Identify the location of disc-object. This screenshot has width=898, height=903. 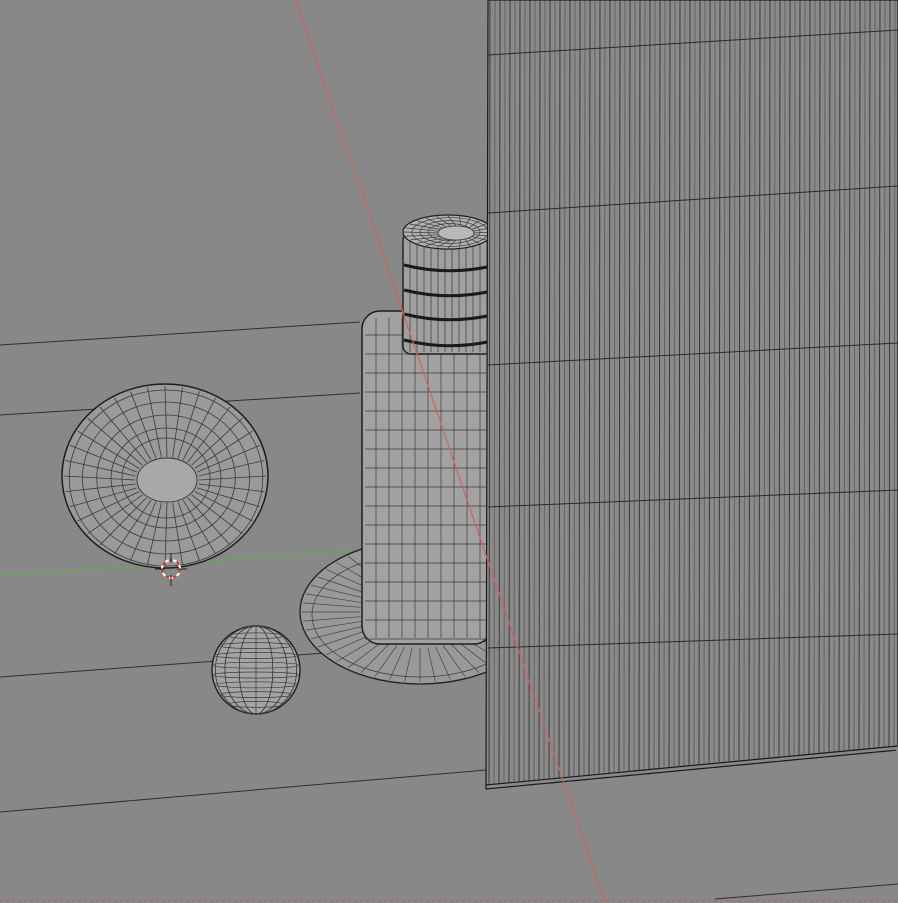
(165, 476).